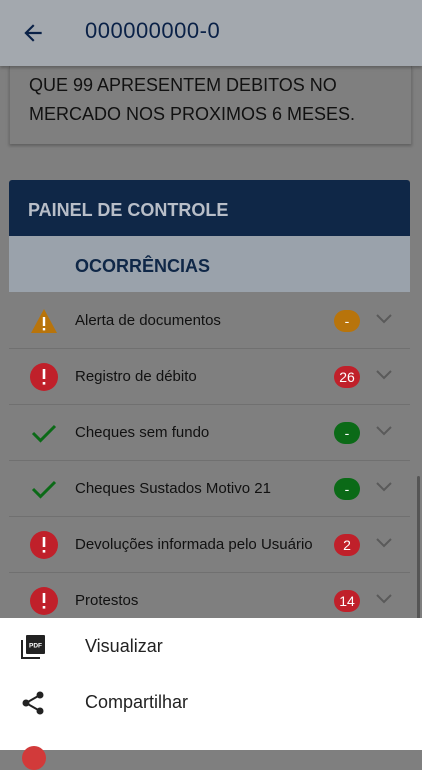 The height and width of the screenshot is (770, 422). I want to click on count-badge: 26, so click(347, 377).